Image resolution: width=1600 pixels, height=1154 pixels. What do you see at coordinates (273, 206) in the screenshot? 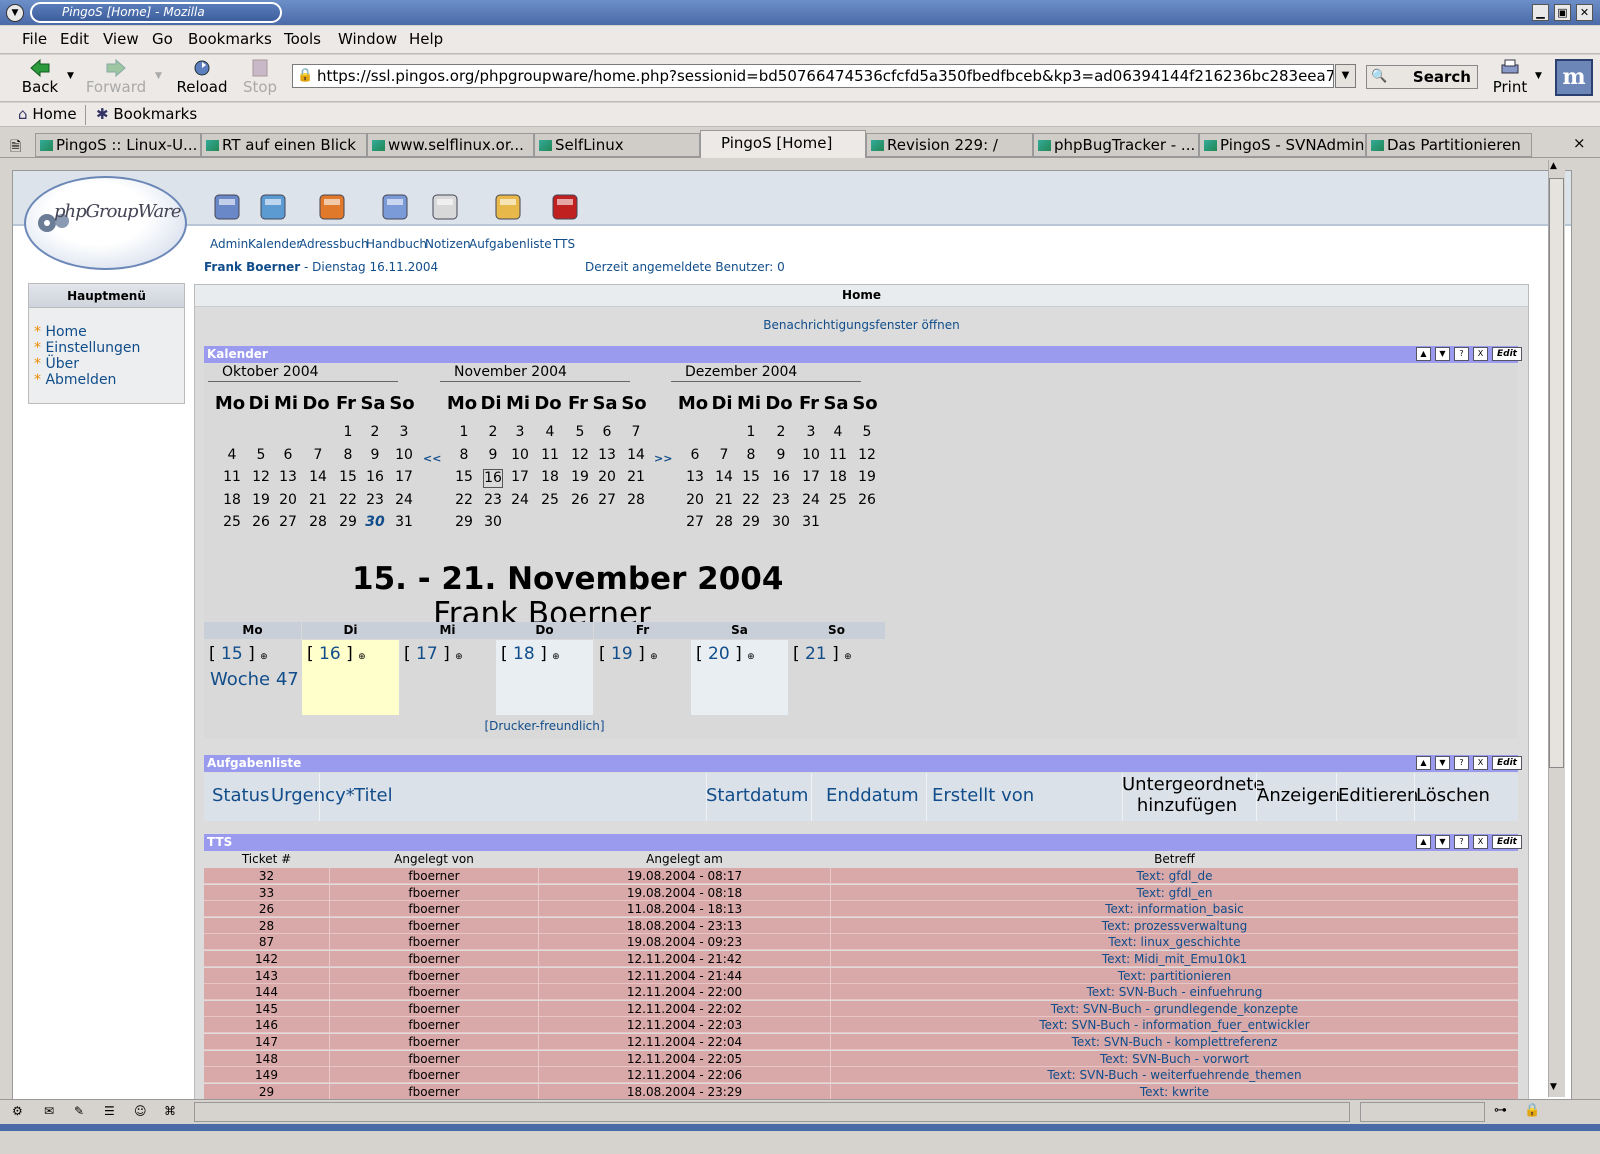
I see `calendar-icon` at bounding box center [273, 206].